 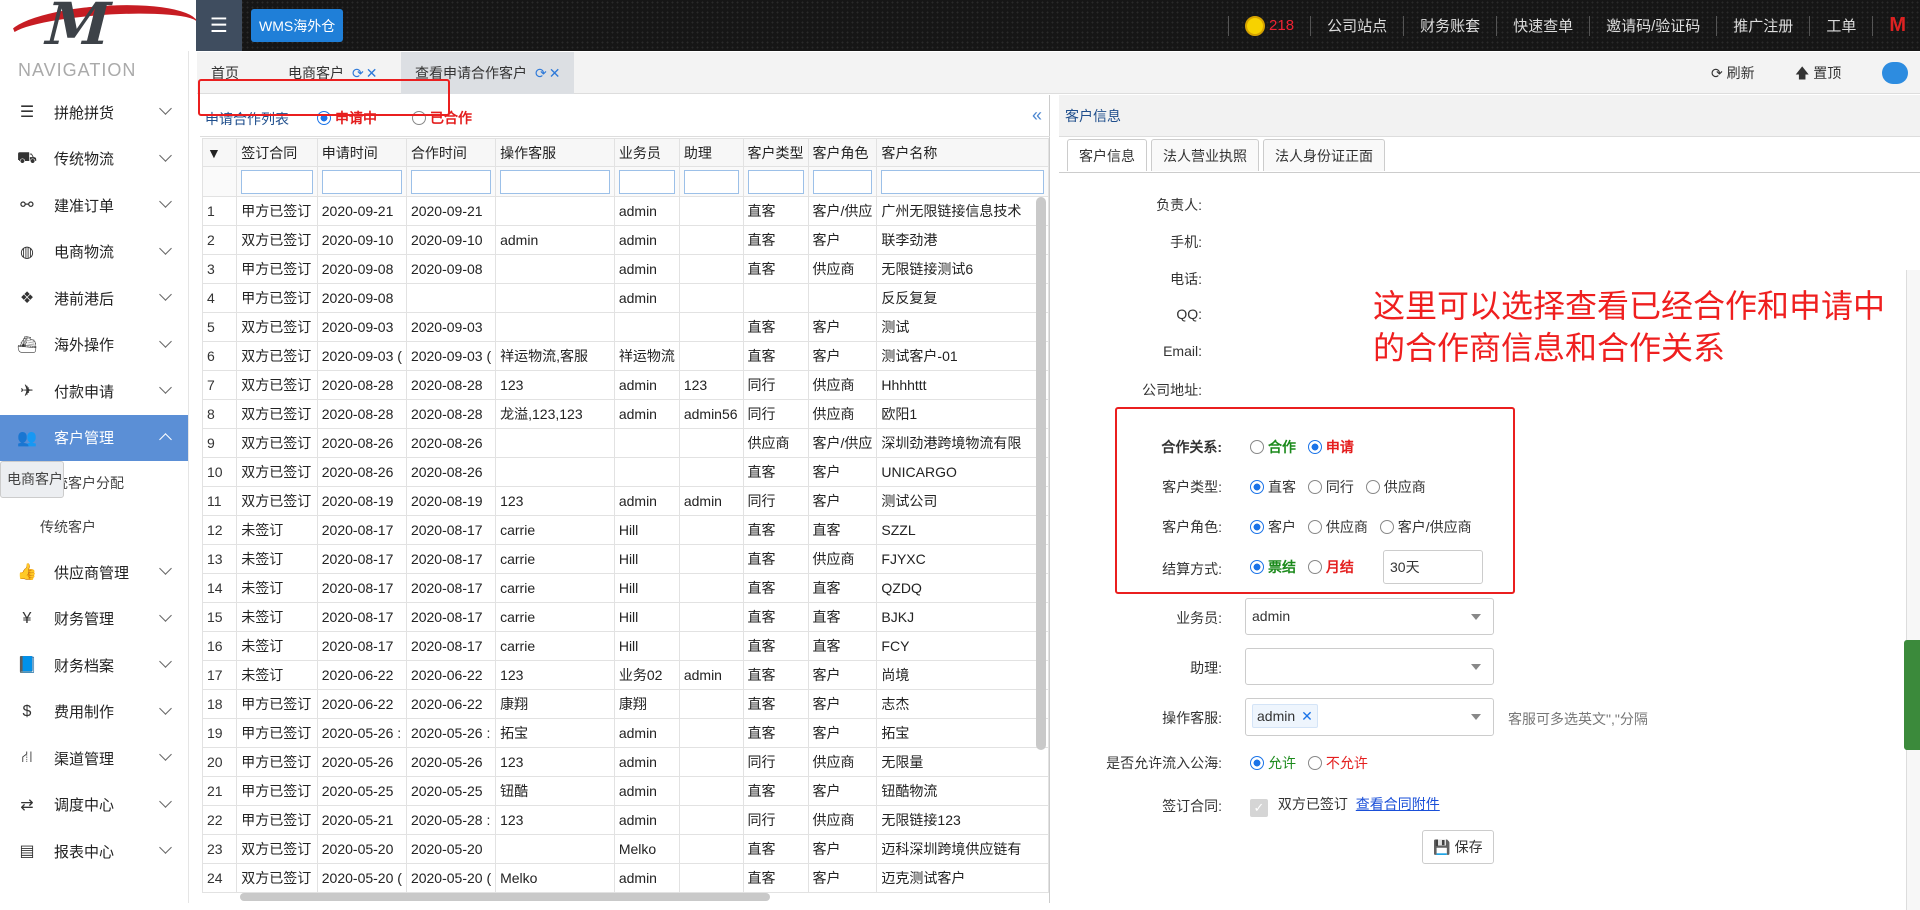 I want to click on sidebar-item-reports: ▤ 报表中心, so click(x=94, y=851).